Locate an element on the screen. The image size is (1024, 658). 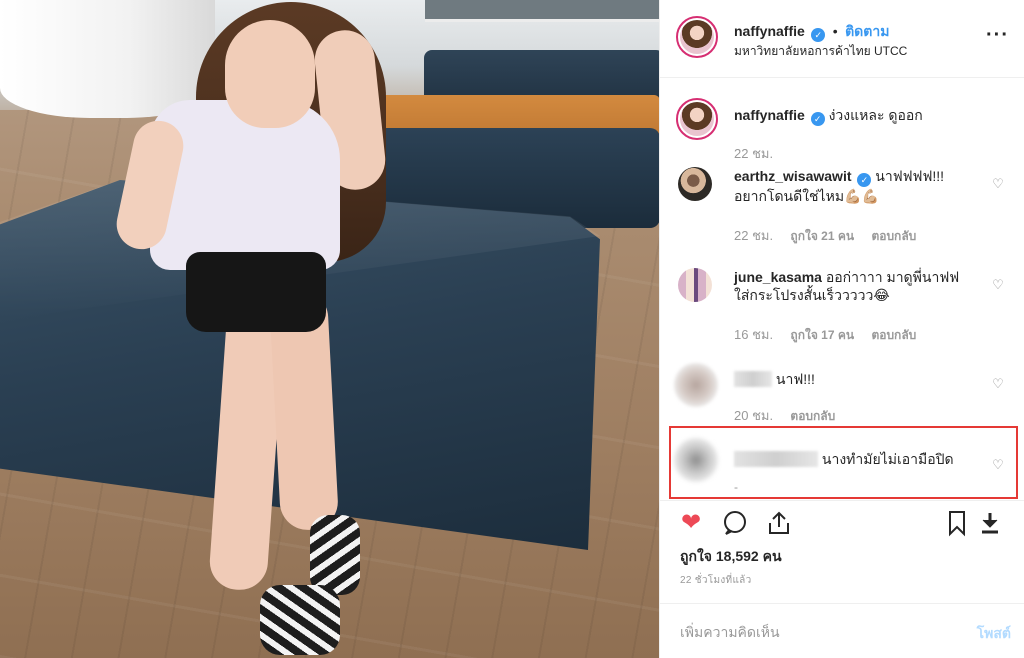
comment-body: นาฟ!!! is located at coordinates (854, 379).